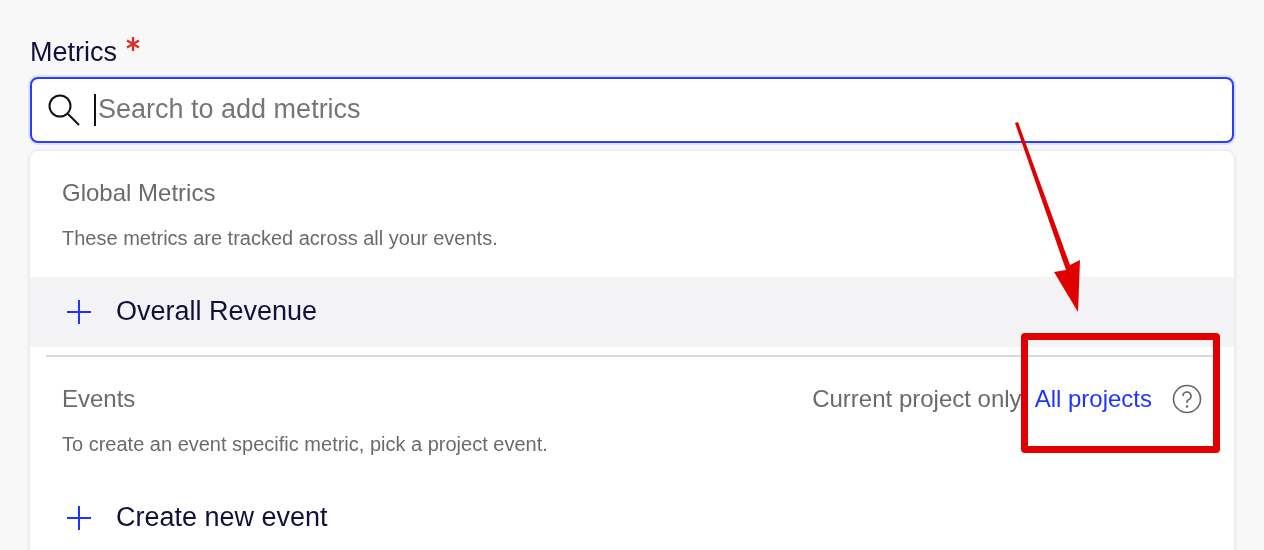 This screenshot has height=550, width=1264. Describe the element at coordinates (73, 52) in the screenshot. I see `field-label: Metrics` at that location.